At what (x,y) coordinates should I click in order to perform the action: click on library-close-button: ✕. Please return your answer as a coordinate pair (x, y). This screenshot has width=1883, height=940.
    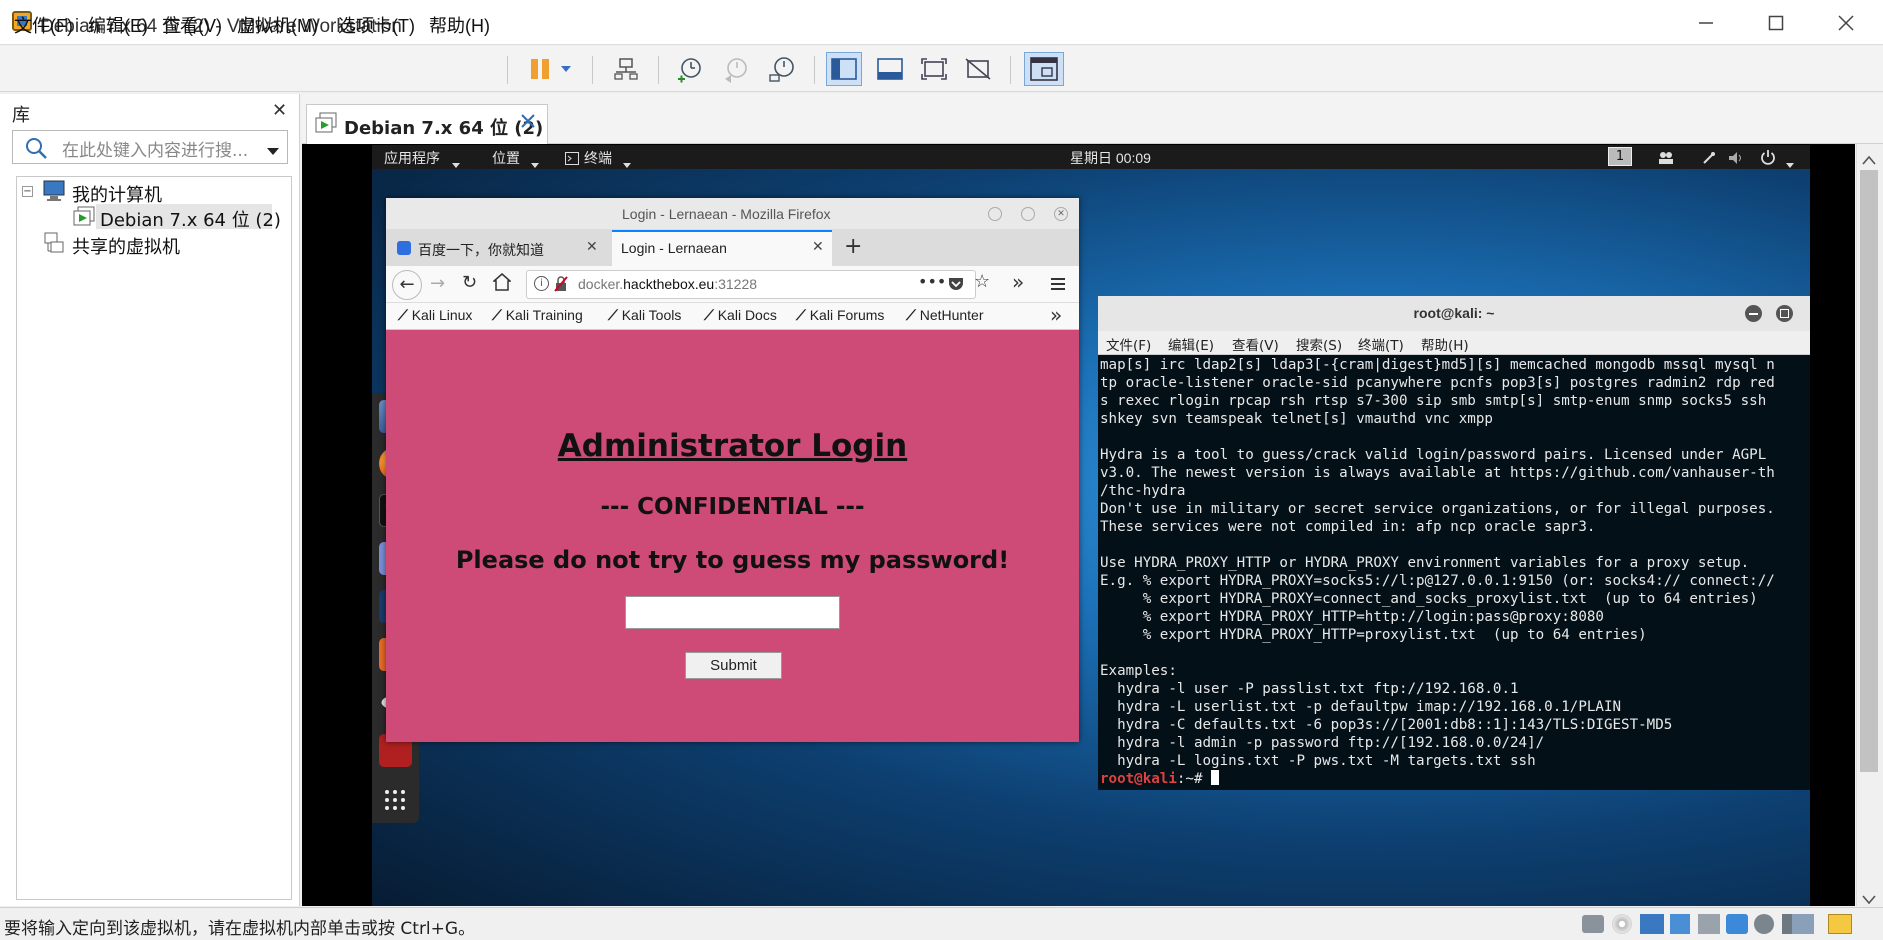
    Looking at the image, I should click on (279, 110).